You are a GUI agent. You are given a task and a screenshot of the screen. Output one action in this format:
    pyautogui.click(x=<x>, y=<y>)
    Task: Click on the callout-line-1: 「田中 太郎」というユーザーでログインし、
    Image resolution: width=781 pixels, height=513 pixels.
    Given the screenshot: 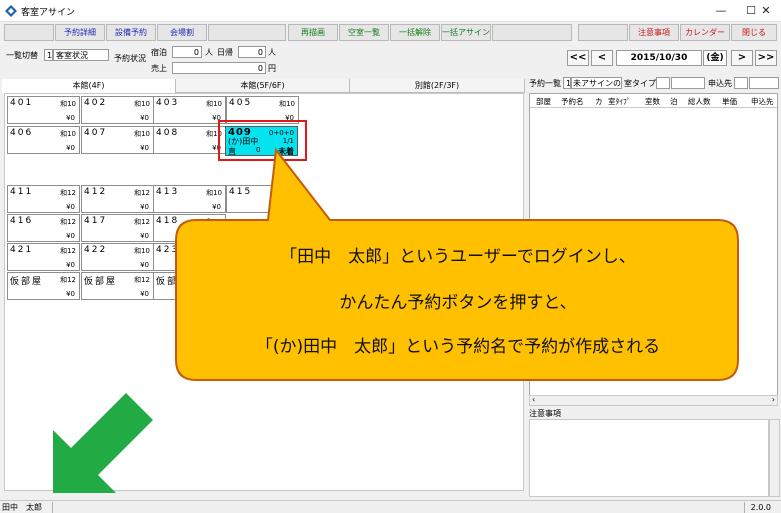 What is the action you would take?
    pyautogui.click(x=458, y=257)
    